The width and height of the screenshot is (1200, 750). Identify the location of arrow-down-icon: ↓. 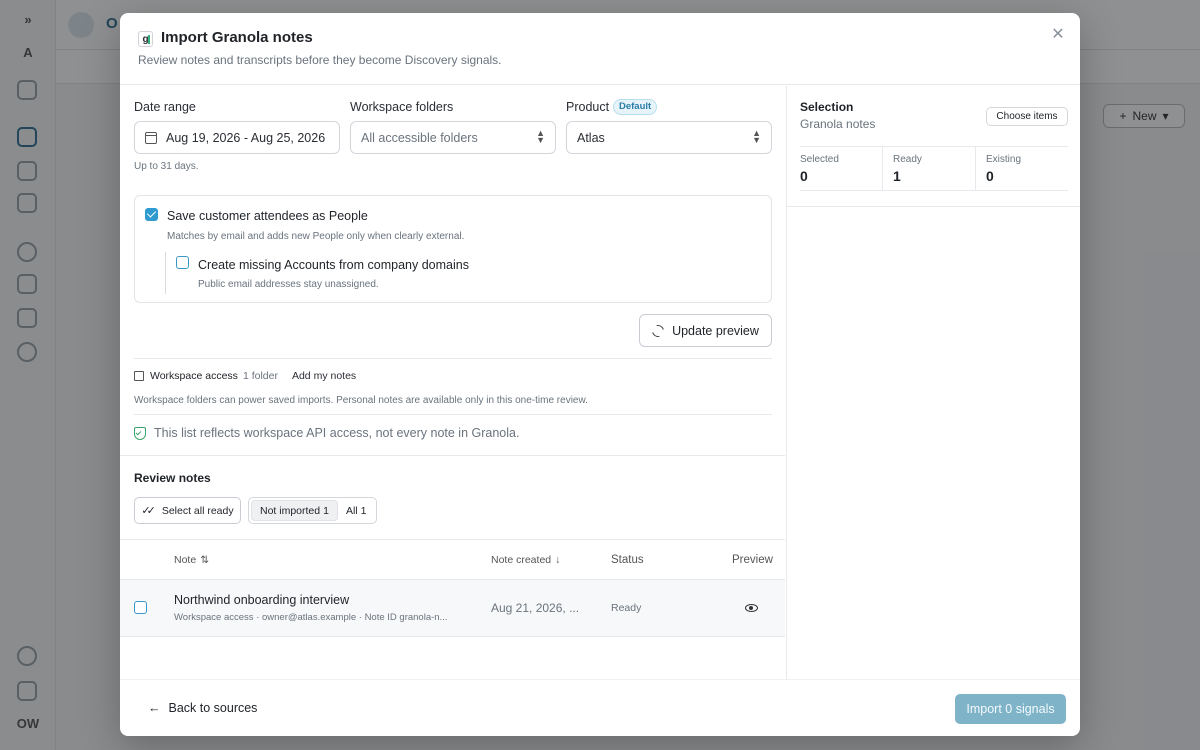
(558, 560).